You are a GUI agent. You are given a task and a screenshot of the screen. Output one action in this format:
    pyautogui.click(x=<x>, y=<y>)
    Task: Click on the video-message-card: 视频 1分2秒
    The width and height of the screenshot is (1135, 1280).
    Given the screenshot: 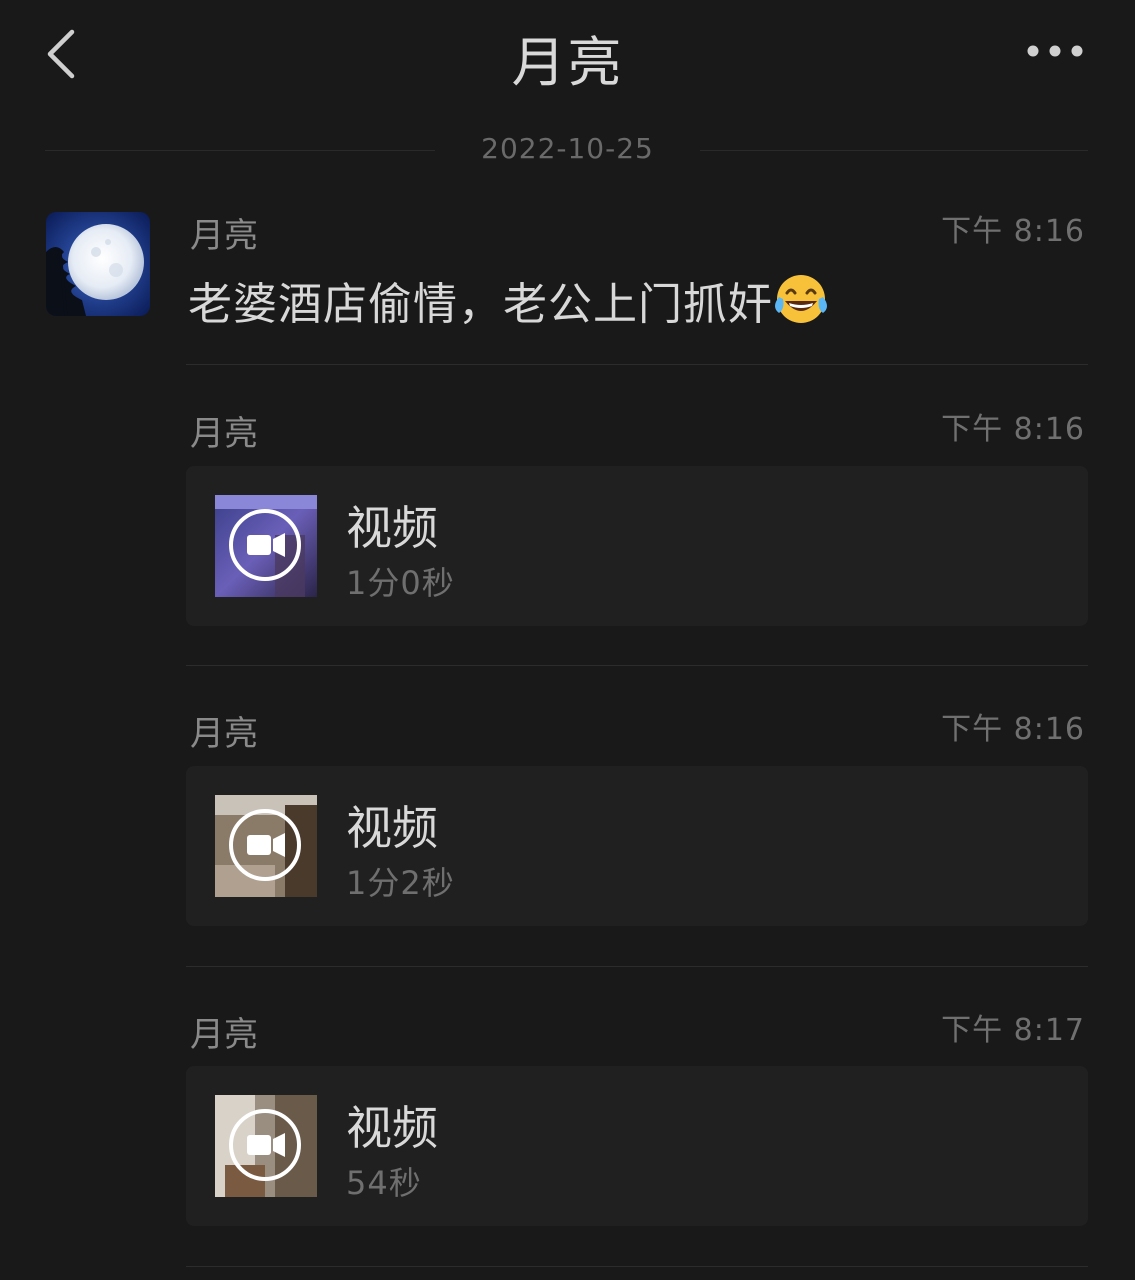 What is the action you would take?
    pyautogui.click(x=637, y=846)
    